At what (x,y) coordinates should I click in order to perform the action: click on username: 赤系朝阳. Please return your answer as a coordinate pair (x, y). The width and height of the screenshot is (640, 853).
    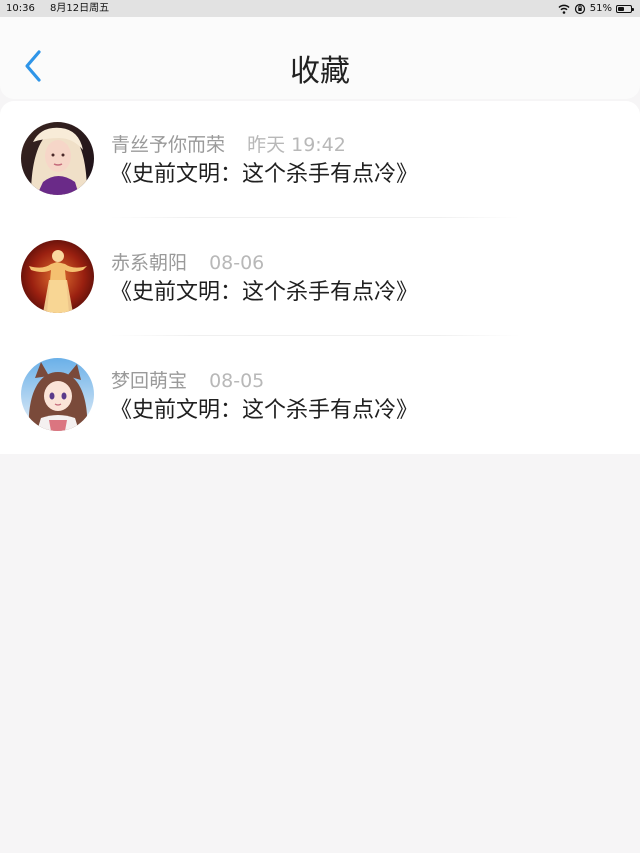
    Looking at the image, I should click on (149, 263).